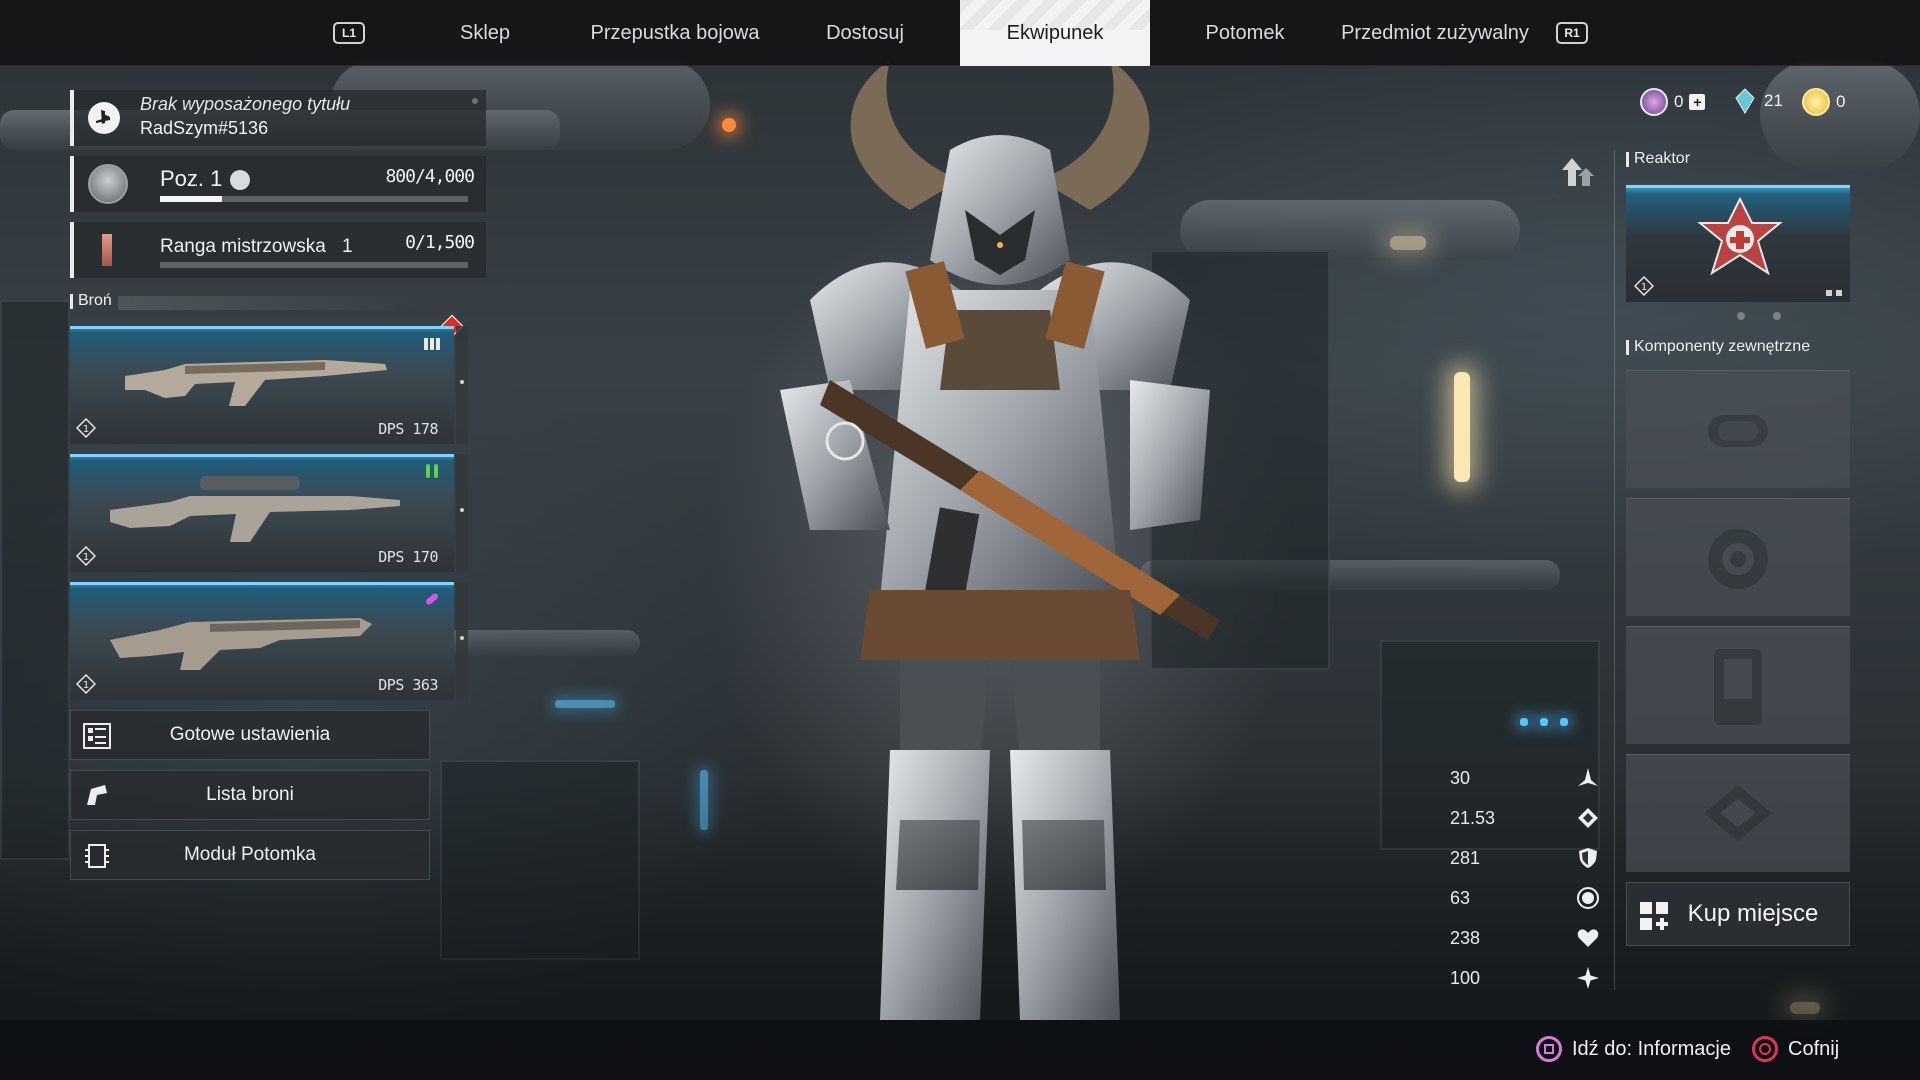 The image size is (1920, 1080). I want to click on playstation-icon, so click(104, 118).